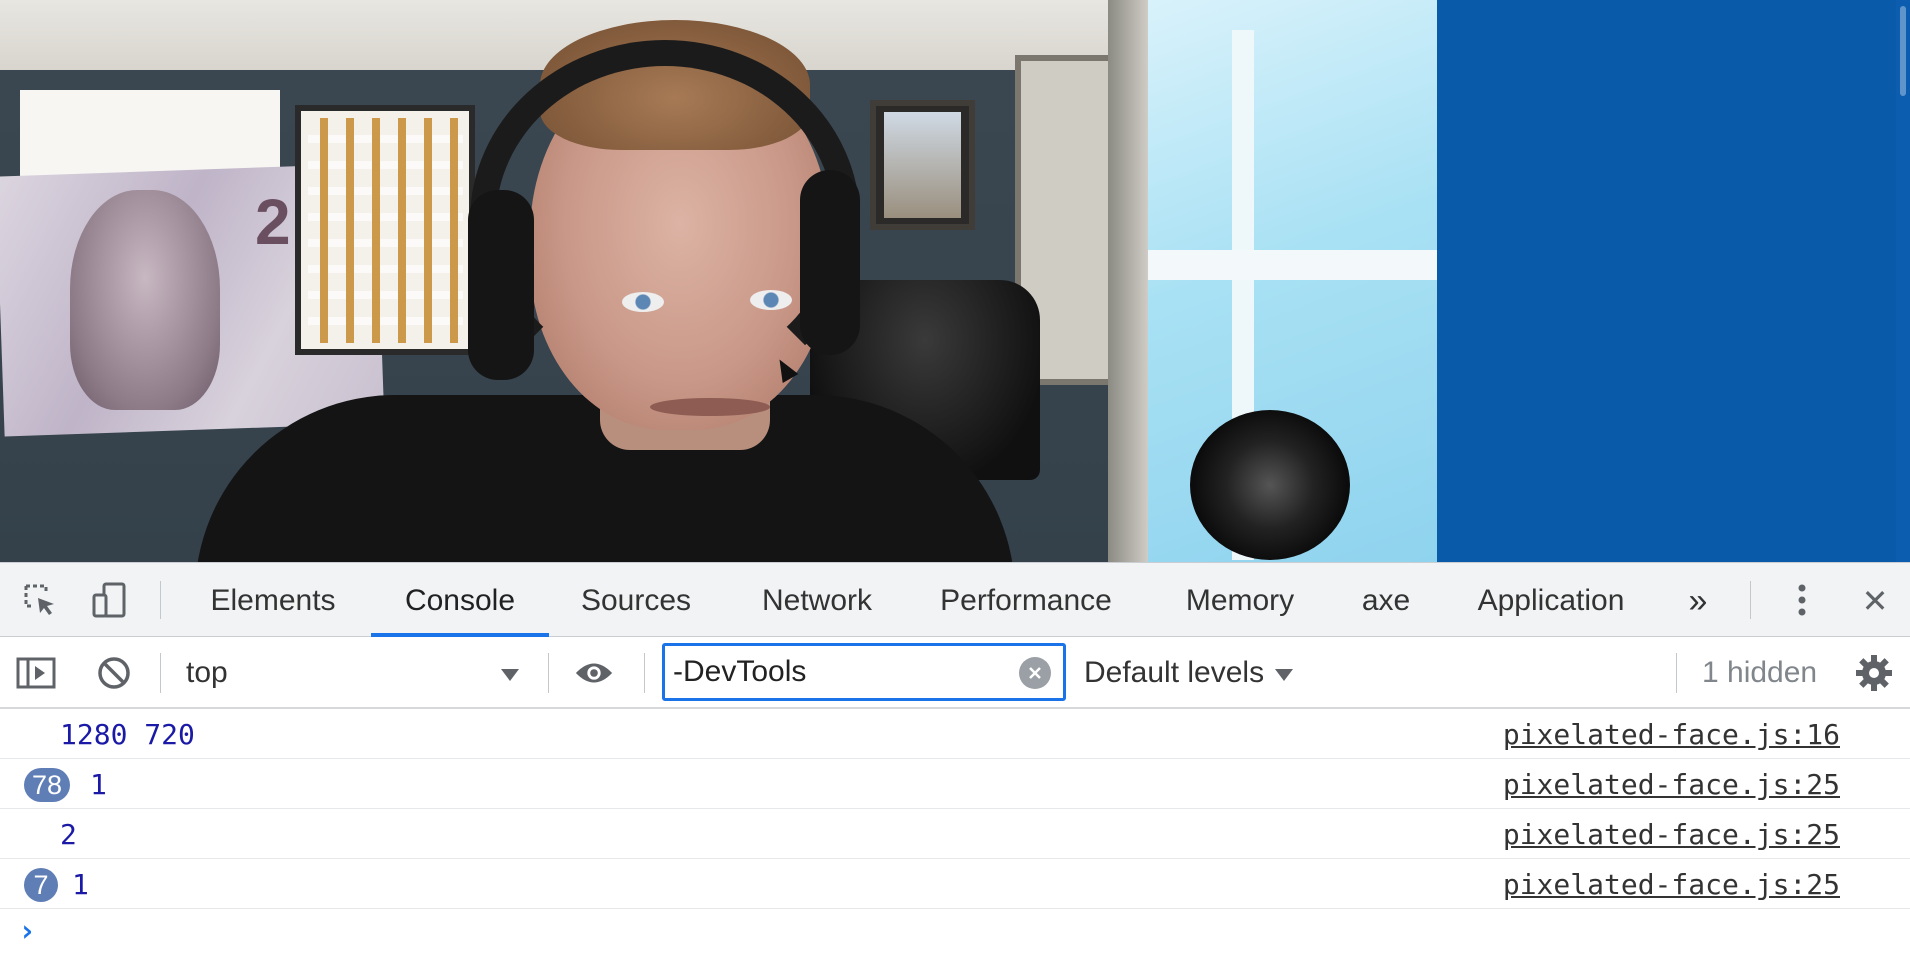 This screenshot has width=1910, height=954. I want to click on live-expression-eye-icon, so click(594, 673).